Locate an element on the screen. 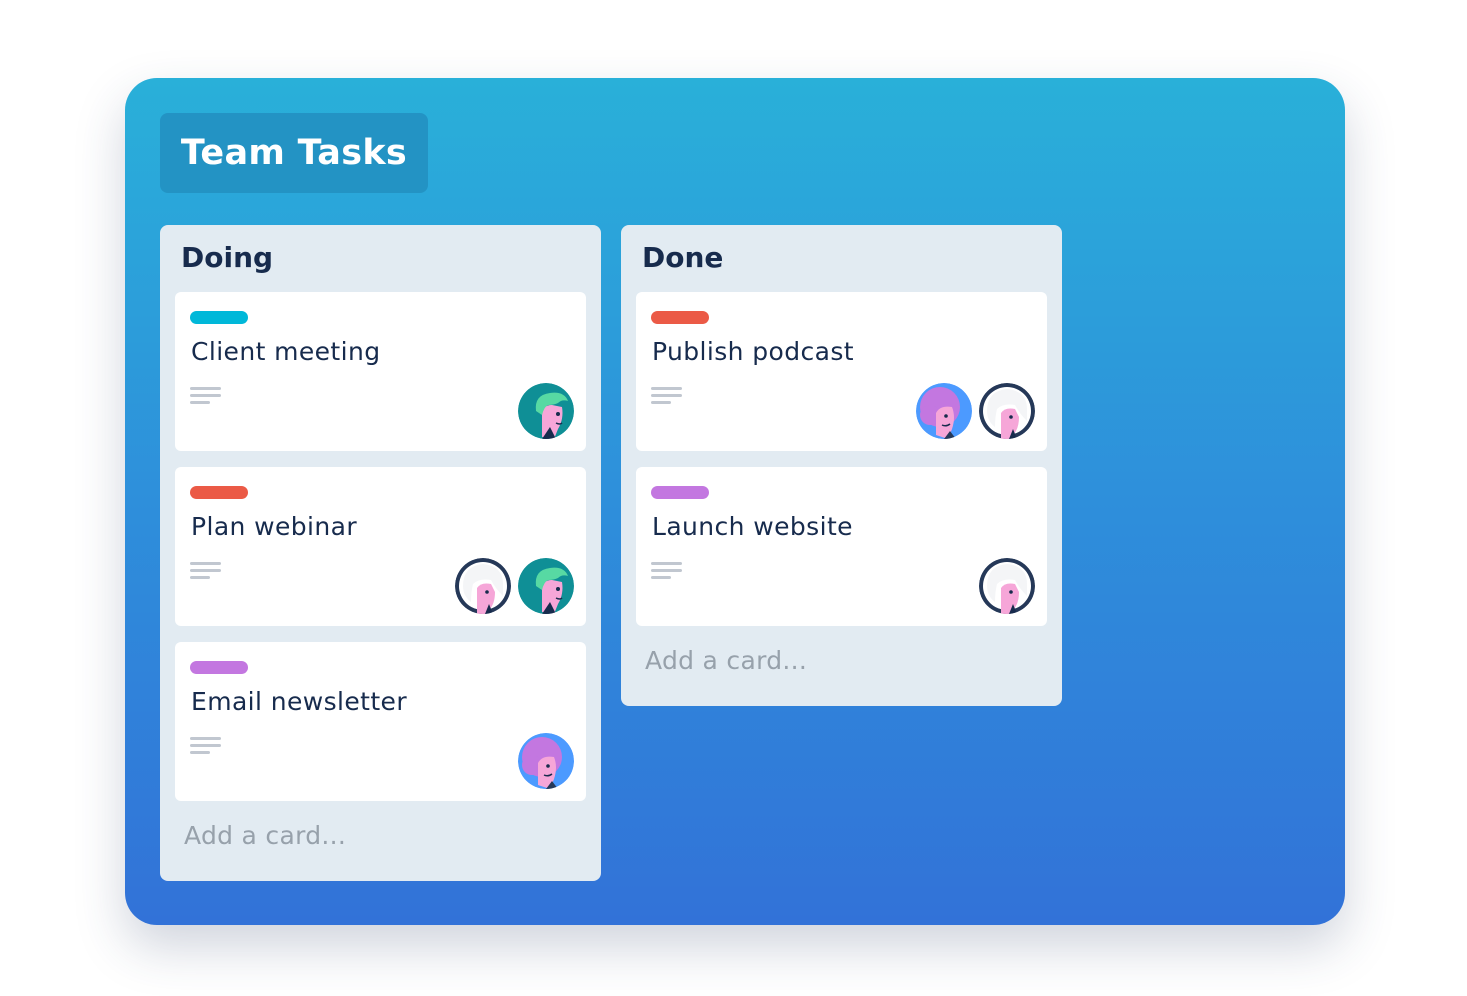 The width and height of the screenshot is (1467, 996). card-title: Launch website is located at coordinates (752, 526).